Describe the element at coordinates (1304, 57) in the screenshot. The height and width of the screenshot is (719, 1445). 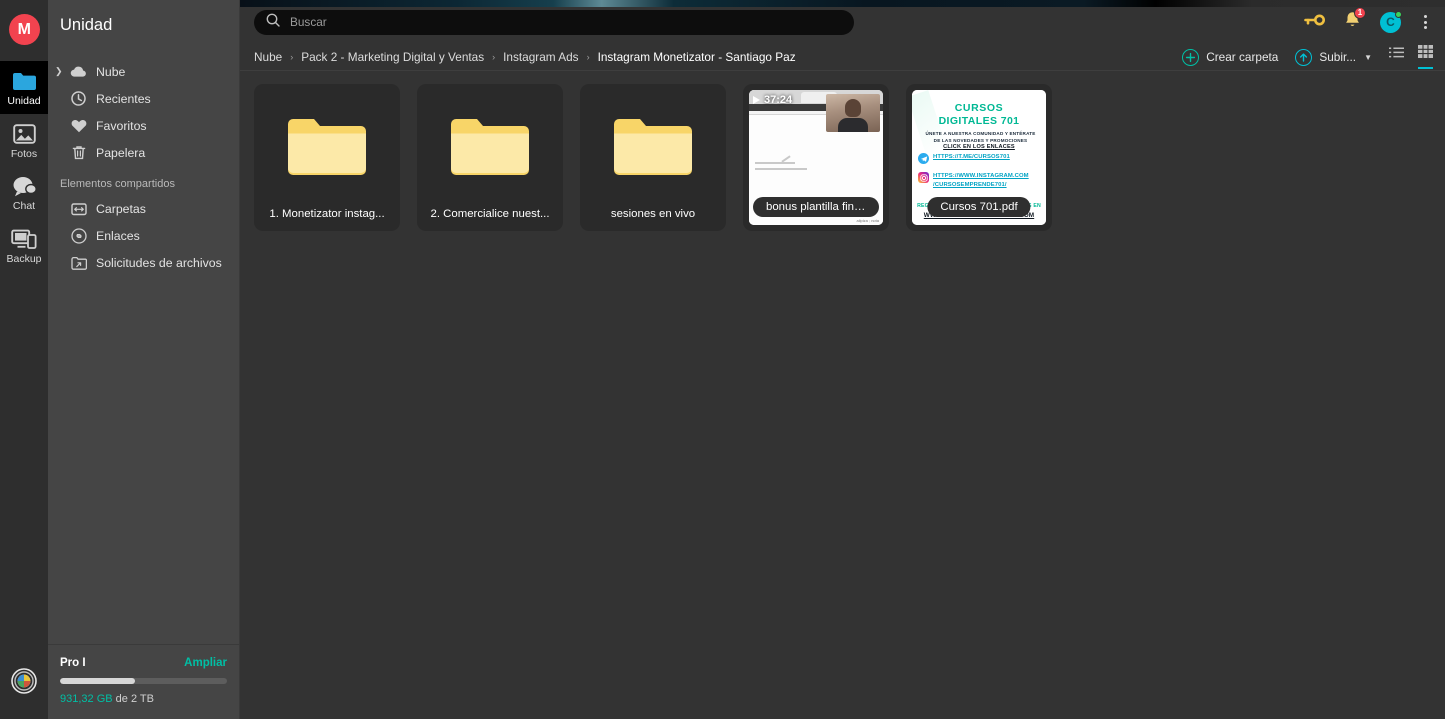
I see `upload-circle-icon` at that location.